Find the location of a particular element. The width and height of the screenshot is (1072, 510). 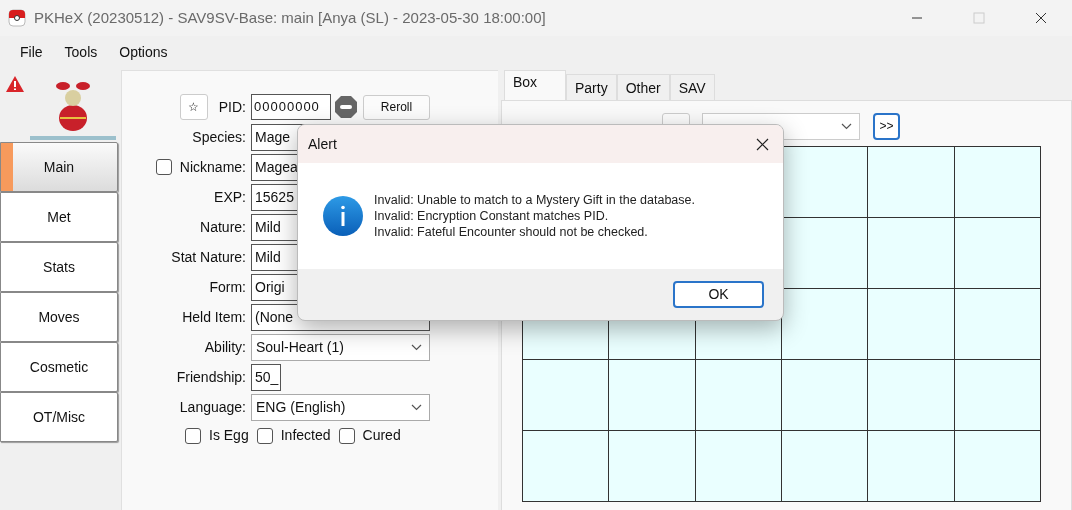

tab: Box is located at coordinates (535, 85).